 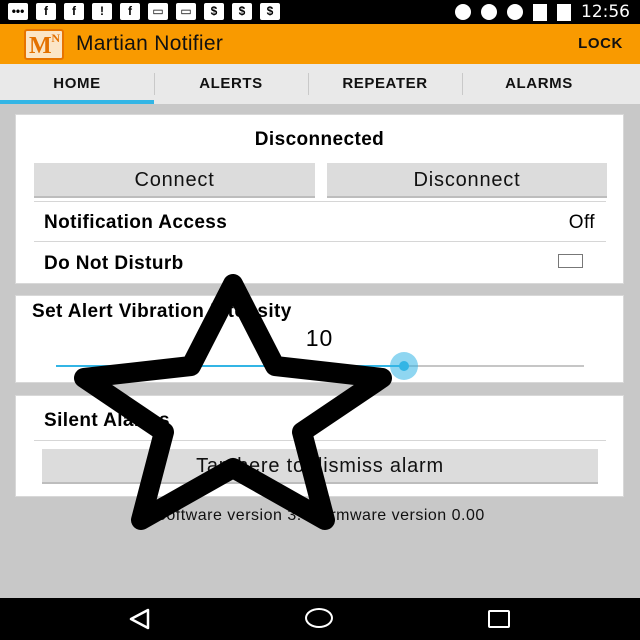 I want to click on silent-alarms-title: Silent Alarms, so click(x=107, y=420).